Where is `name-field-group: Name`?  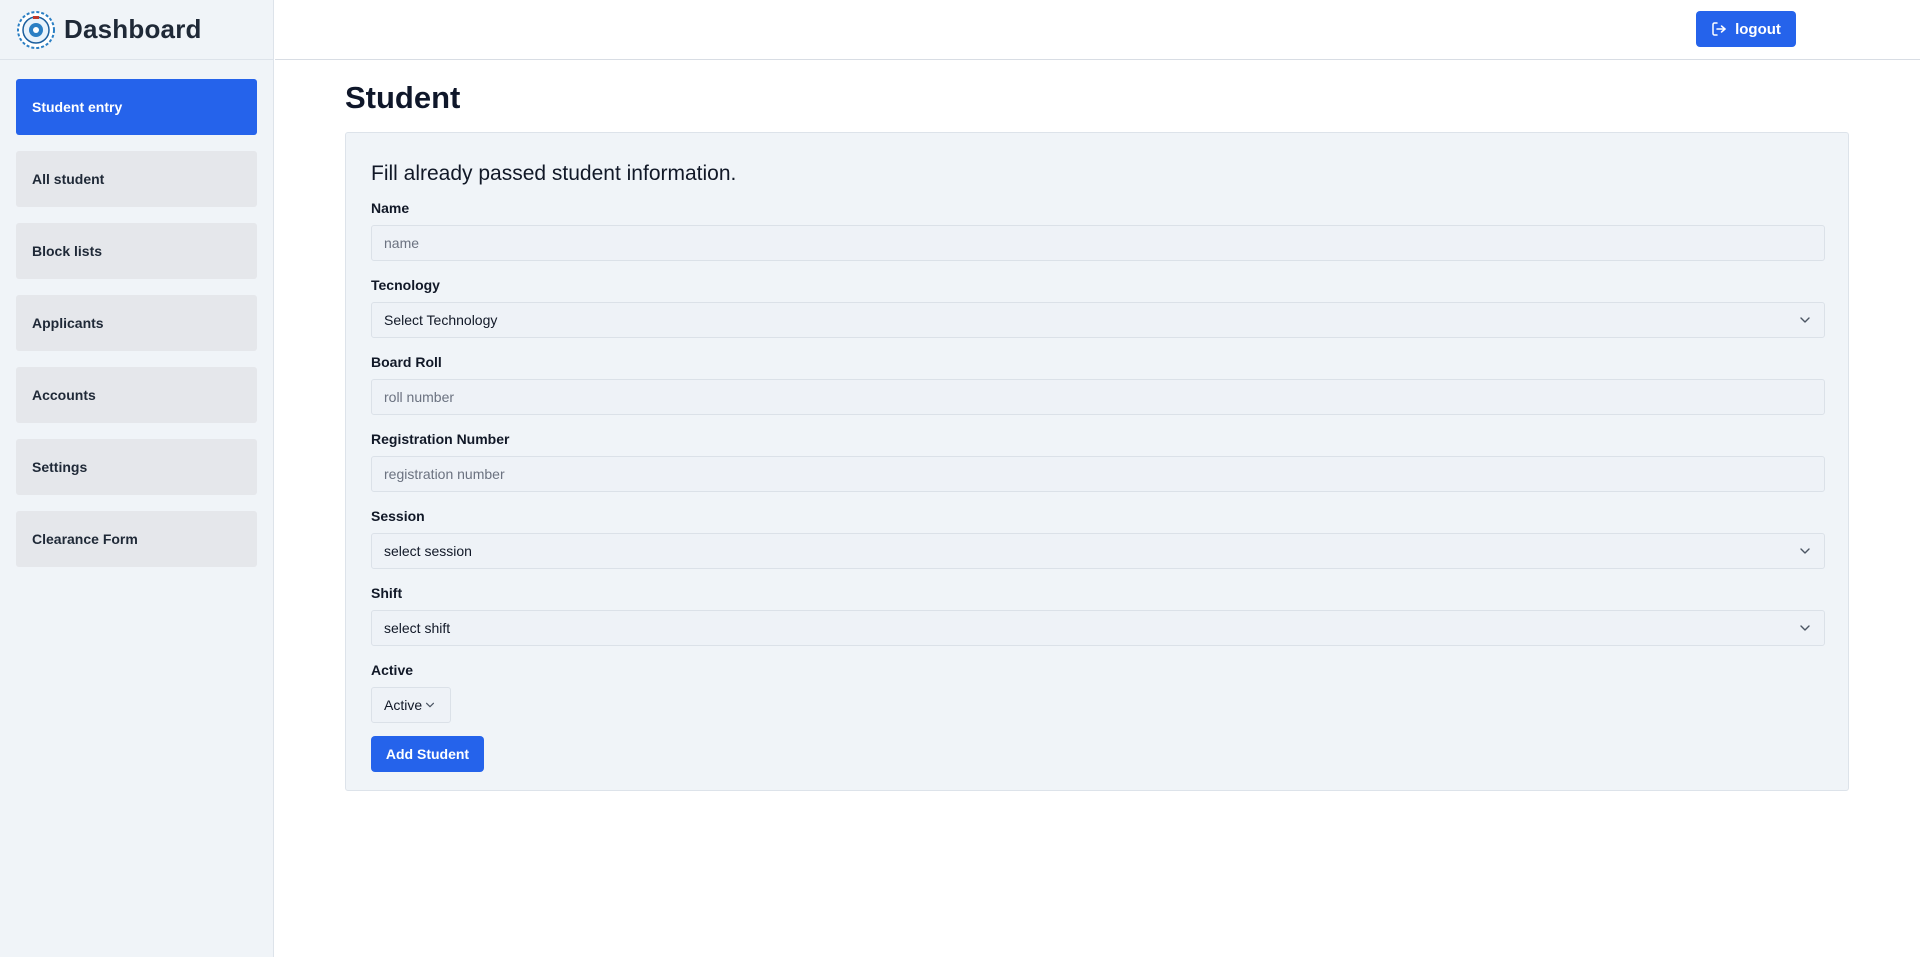 name-field-group: Name is located at coordinates (1098, 230).